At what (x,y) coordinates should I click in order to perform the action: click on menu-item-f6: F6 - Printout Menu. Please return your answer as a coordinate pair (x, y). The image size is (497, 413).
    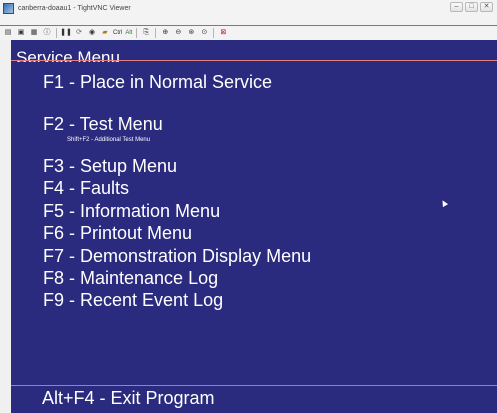
    Looking at the image, I should click on (117, 233).